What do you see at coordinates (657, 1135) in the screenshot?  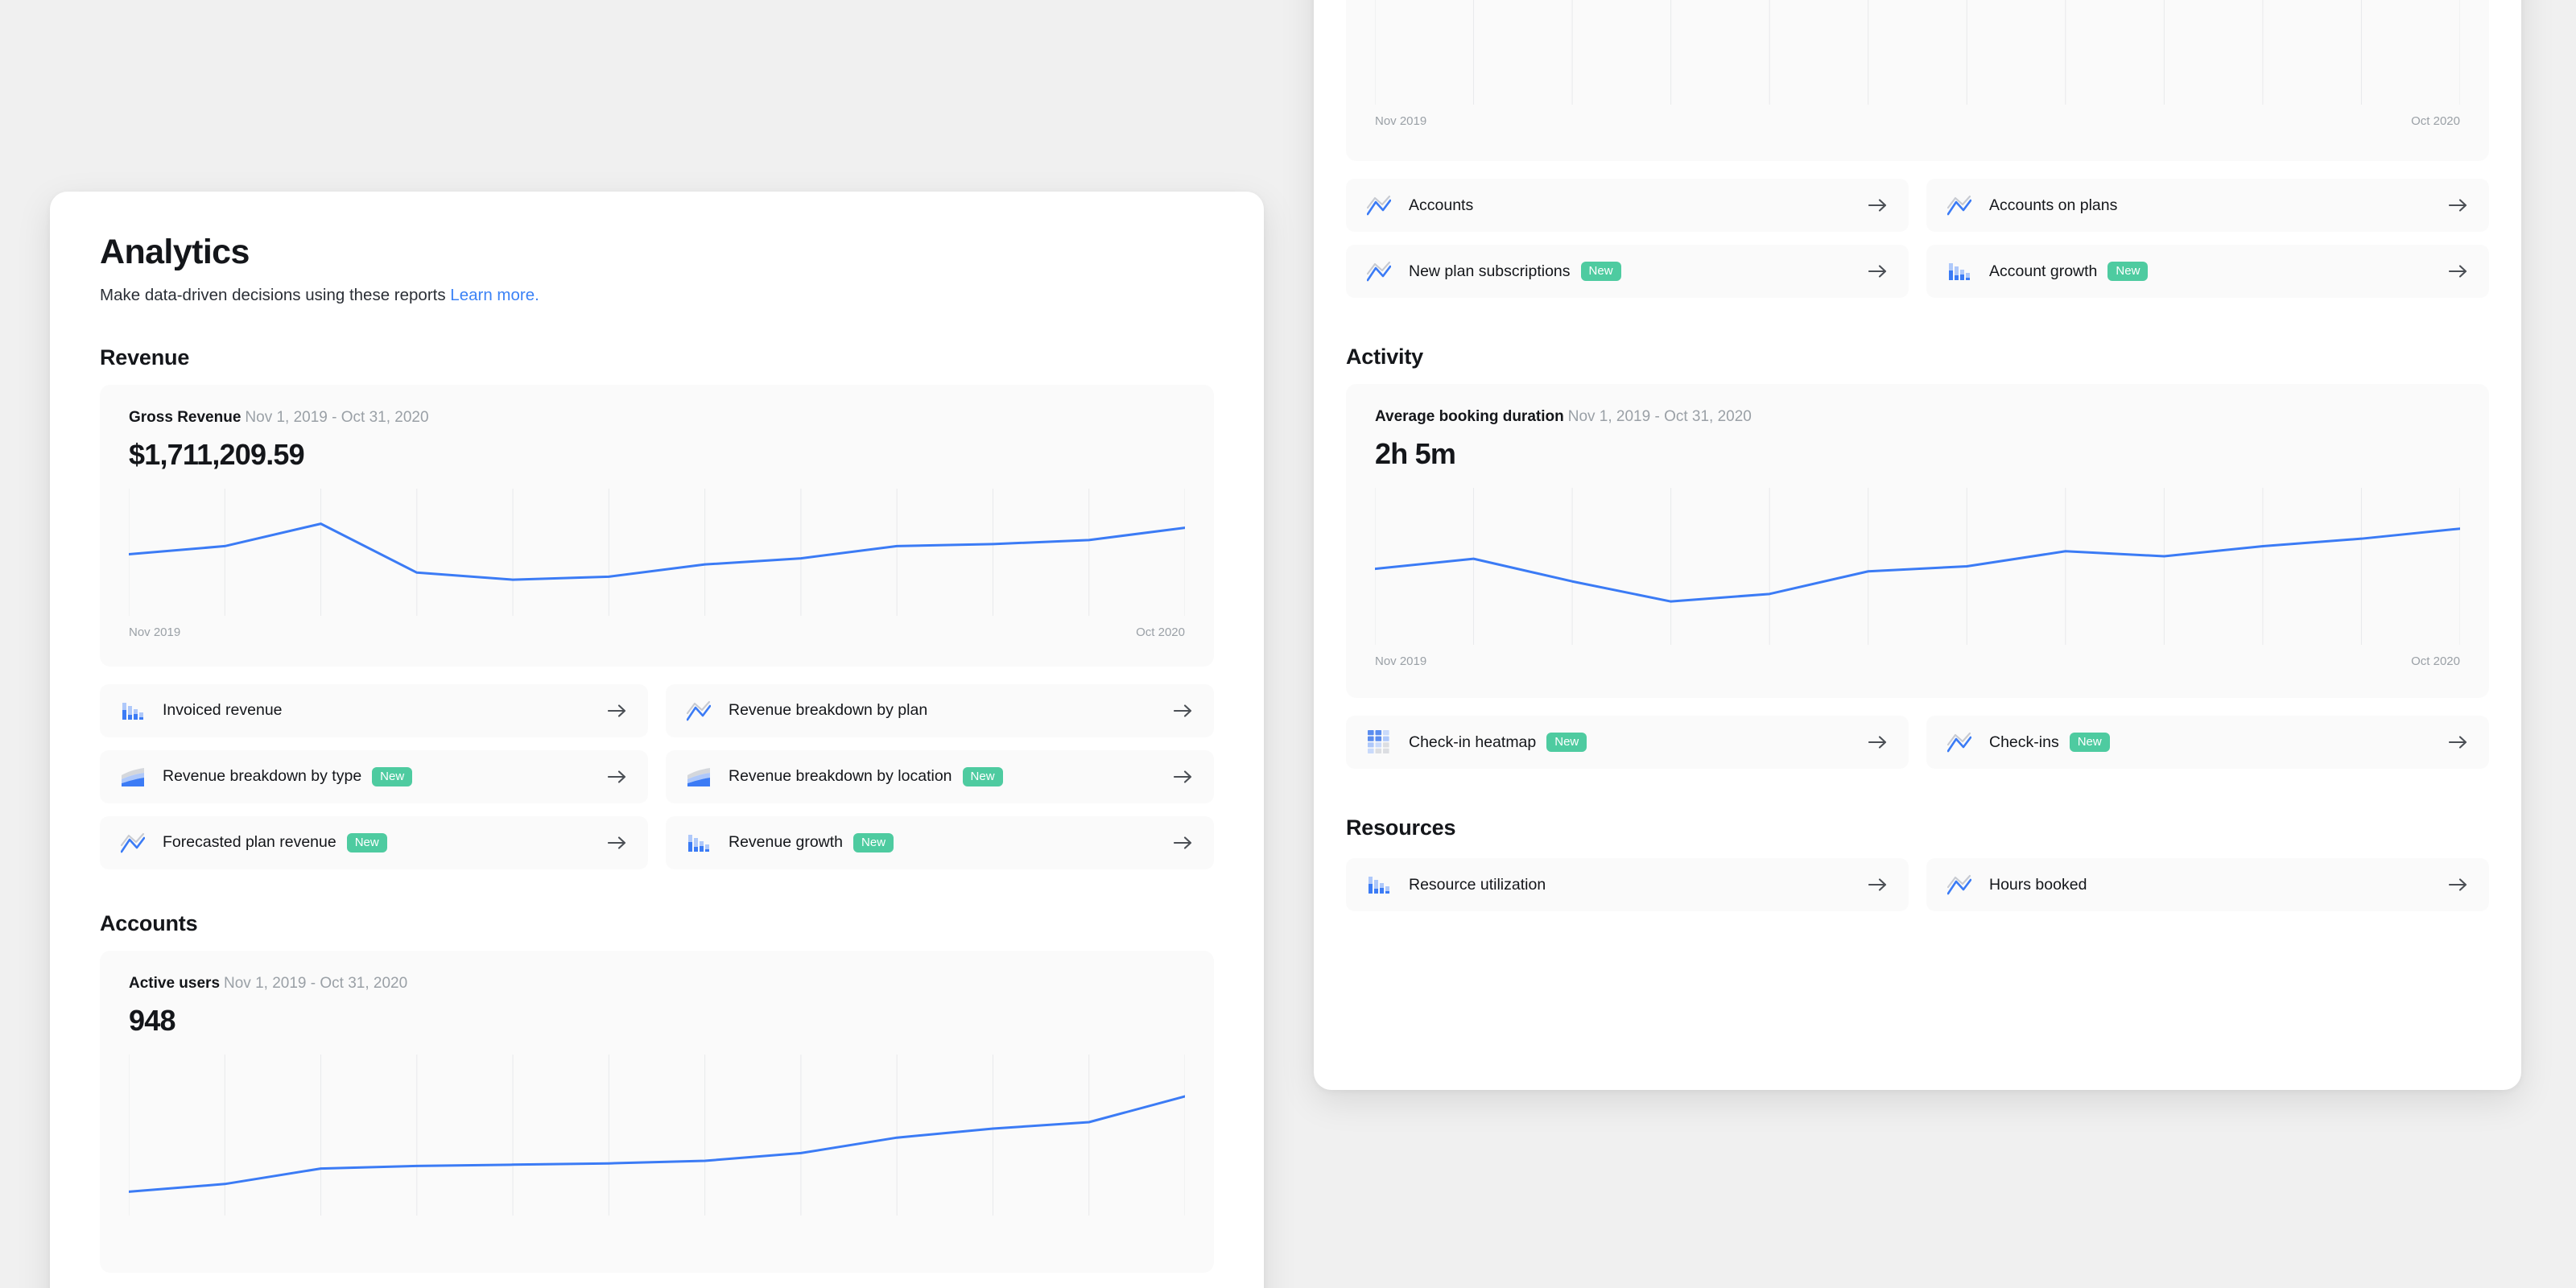 I see `active-users-chart` at bounding box center [657, 1135].